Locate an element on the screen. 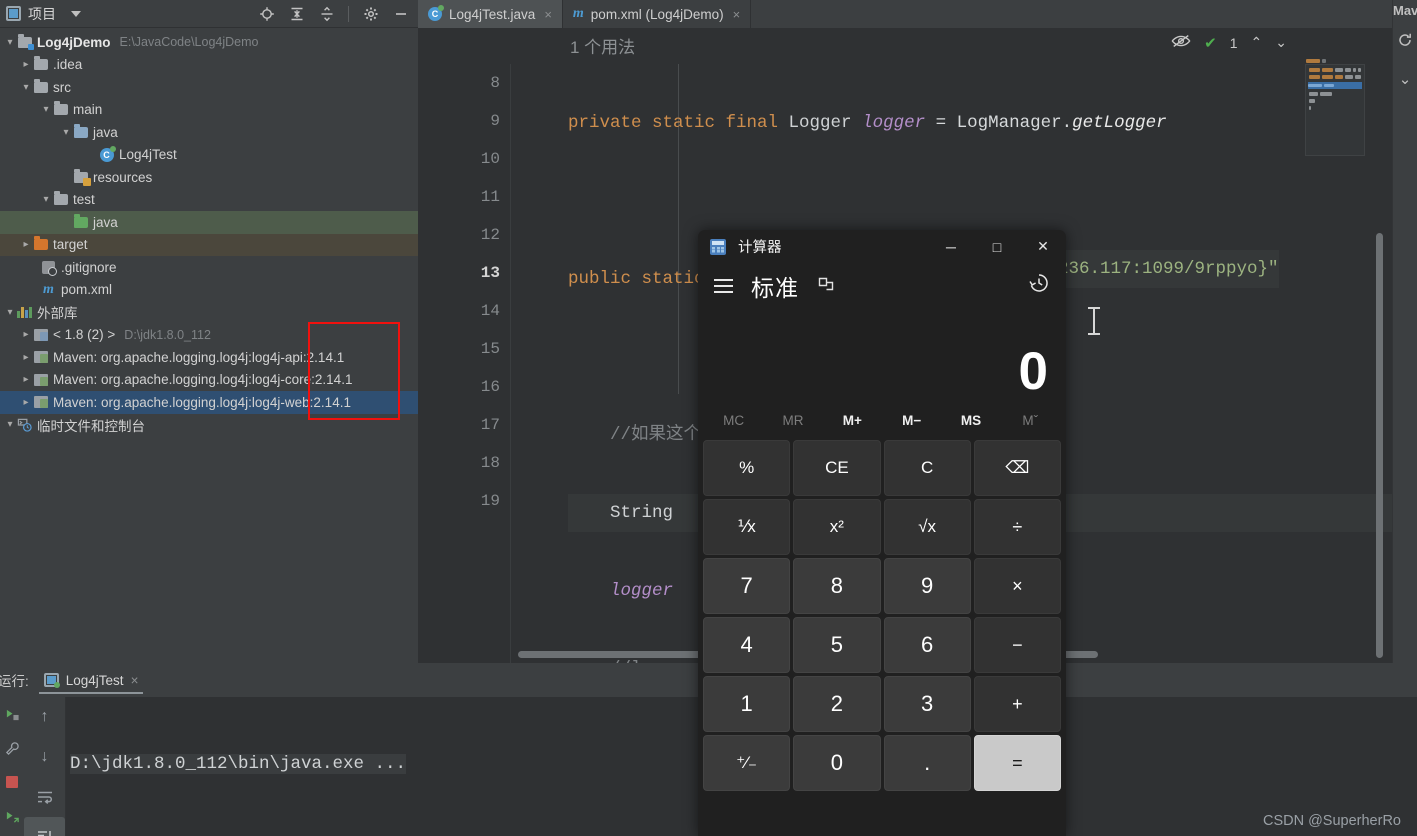 The width and height of the screenshot is (1417, 836). memory-list-button: Mˇ is located at coordinates (1030, 420).